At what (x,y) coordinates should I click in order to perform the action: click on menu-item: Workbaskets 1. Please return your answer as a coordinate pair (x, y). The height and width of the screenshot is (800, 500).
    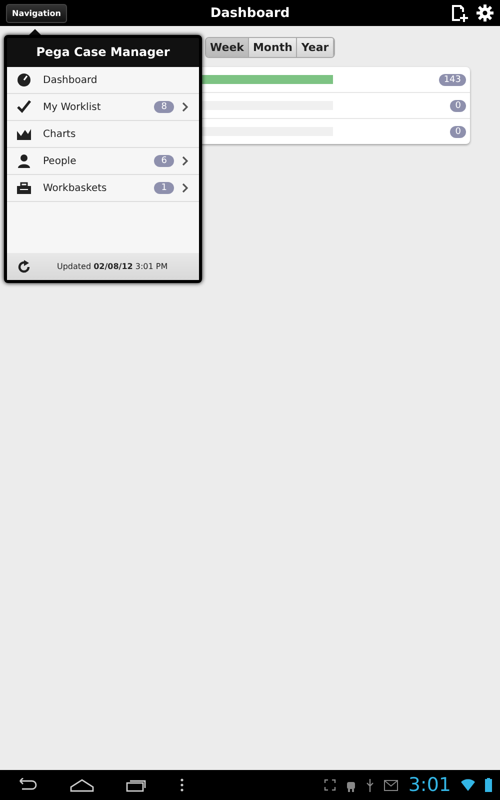
    Looking at the image, I should click on (103, 188).